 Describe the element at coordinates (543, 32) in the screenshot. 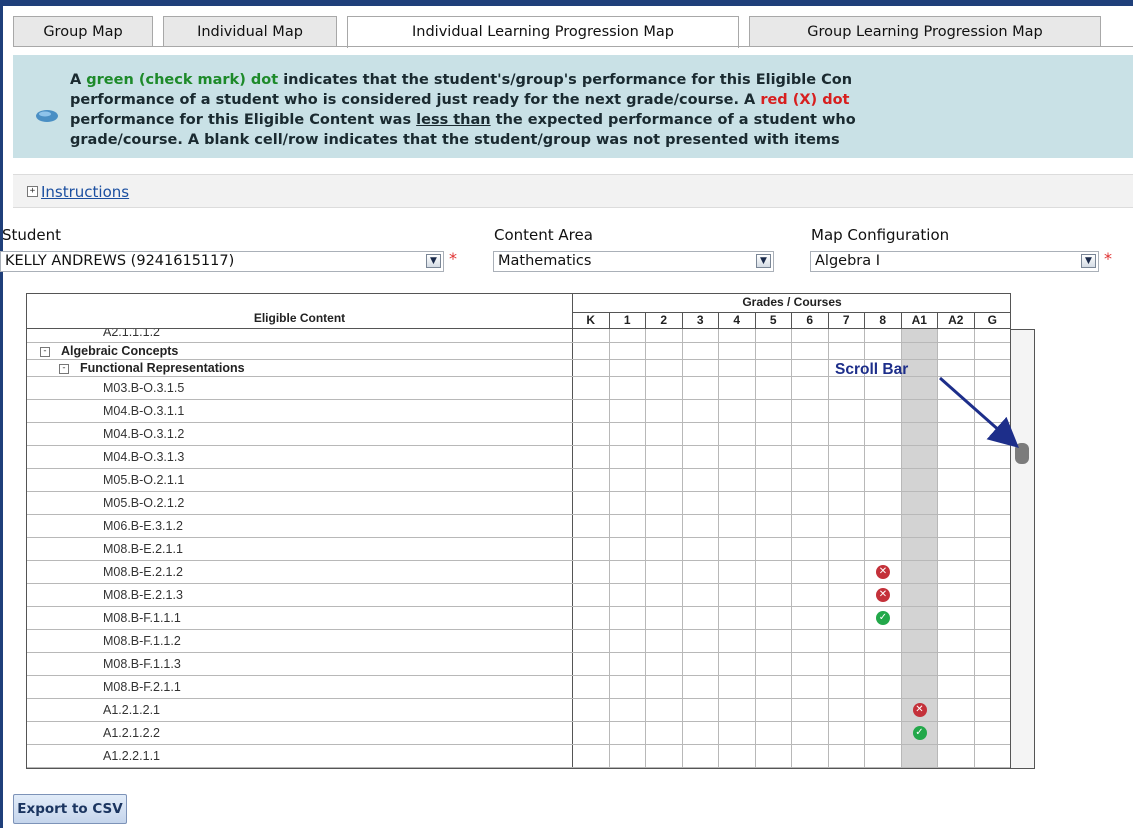

I see `tab-individual-learning-progression-map: Individual Learning Progression Map` at that location.